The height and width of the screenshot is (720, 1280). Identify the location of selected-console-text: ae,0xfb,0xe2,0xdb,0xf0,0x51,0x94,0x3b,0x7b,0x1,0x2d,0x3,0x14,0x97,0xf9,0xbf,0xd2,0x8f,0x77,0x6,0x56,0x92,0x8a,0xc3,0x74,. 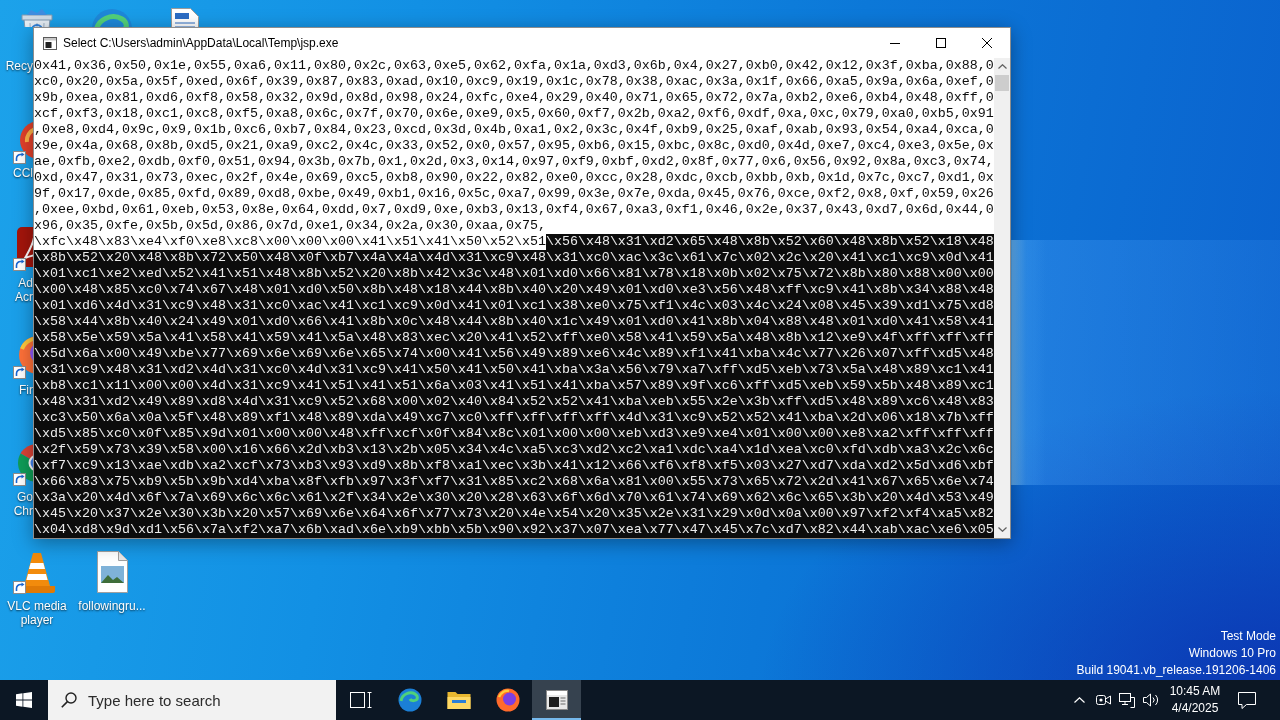
(514, 162).